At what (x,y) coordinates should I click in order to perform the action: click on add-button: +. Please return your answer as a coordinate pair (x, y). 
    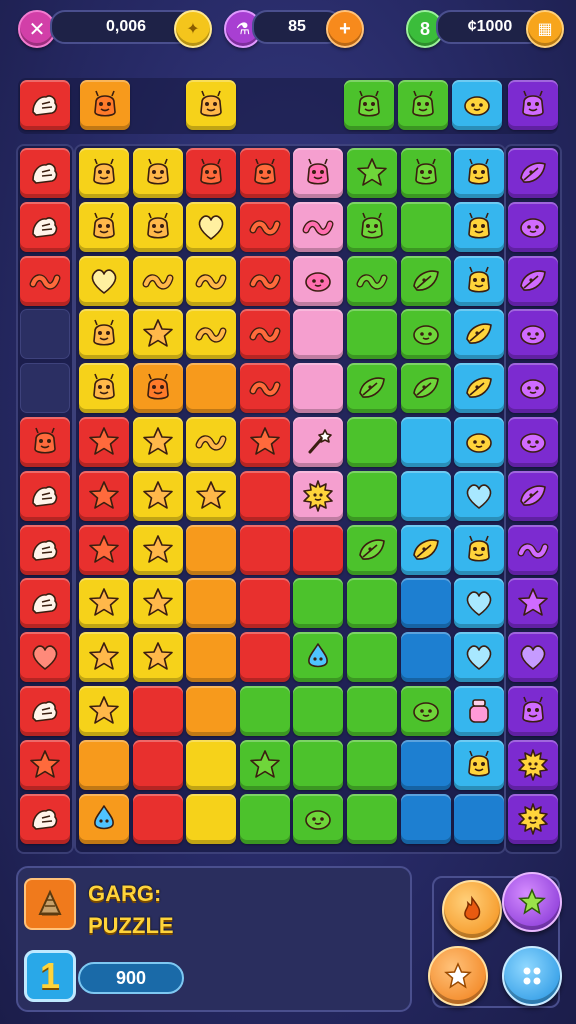
    Looking at the image, I should click on (345, 29).